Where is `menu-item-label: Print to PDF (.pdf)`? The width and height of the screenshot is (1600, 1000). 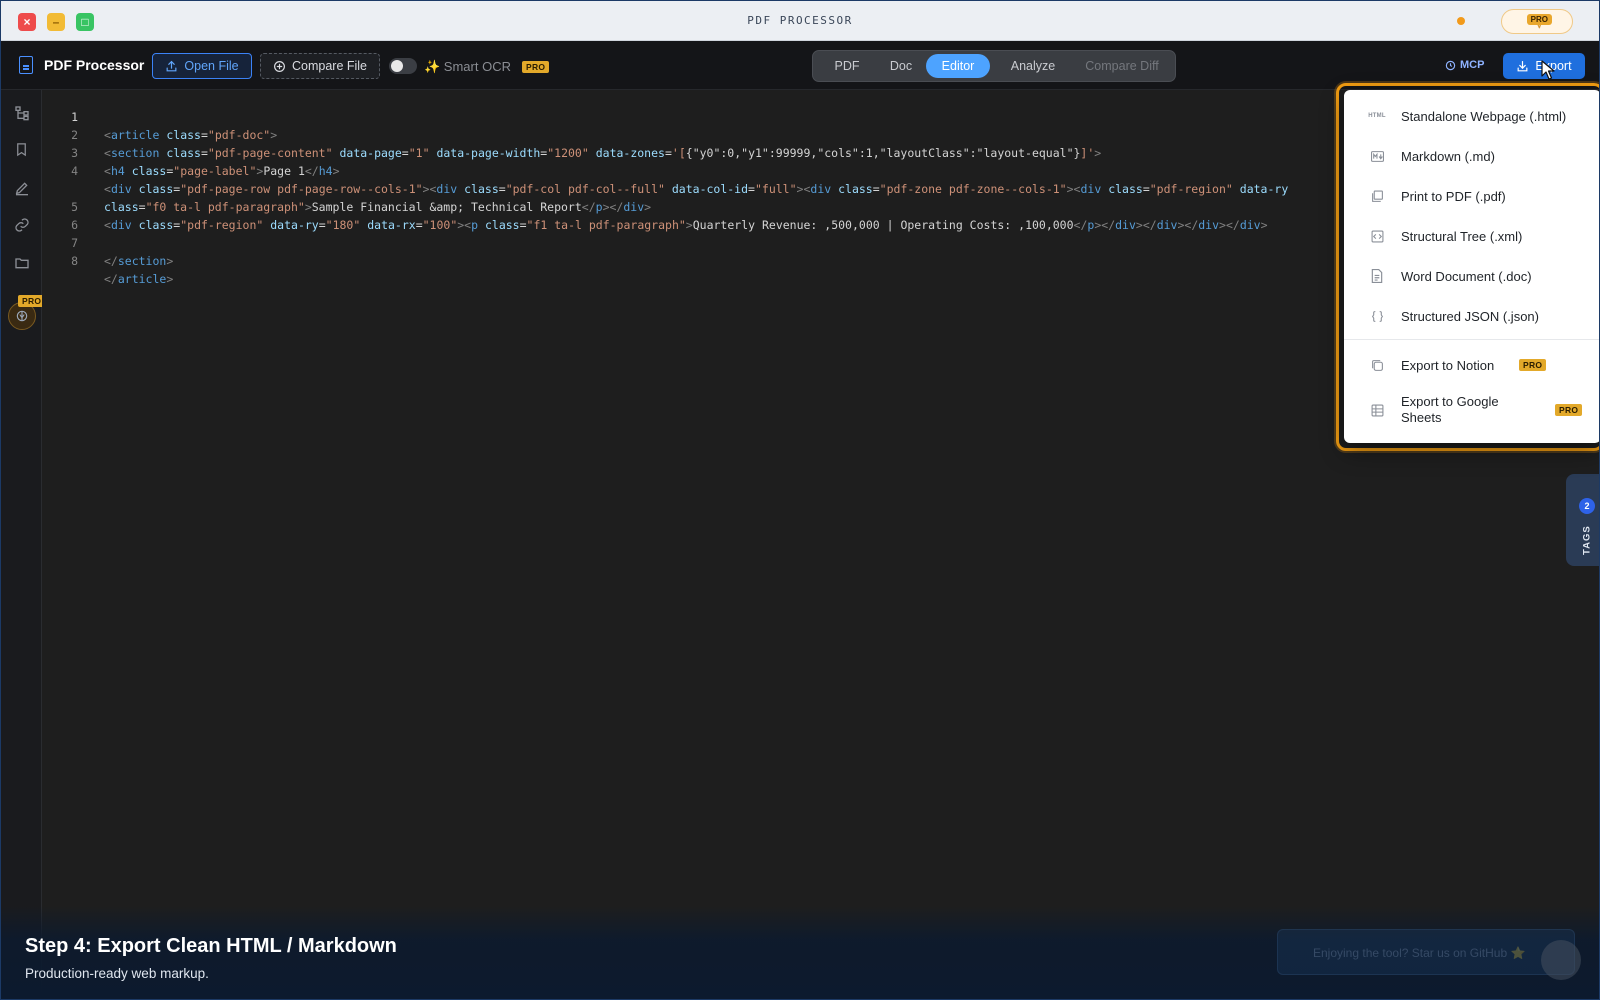 menu-item-label: Print to PDF (.pdf) is located at coordinates (1453, 196).